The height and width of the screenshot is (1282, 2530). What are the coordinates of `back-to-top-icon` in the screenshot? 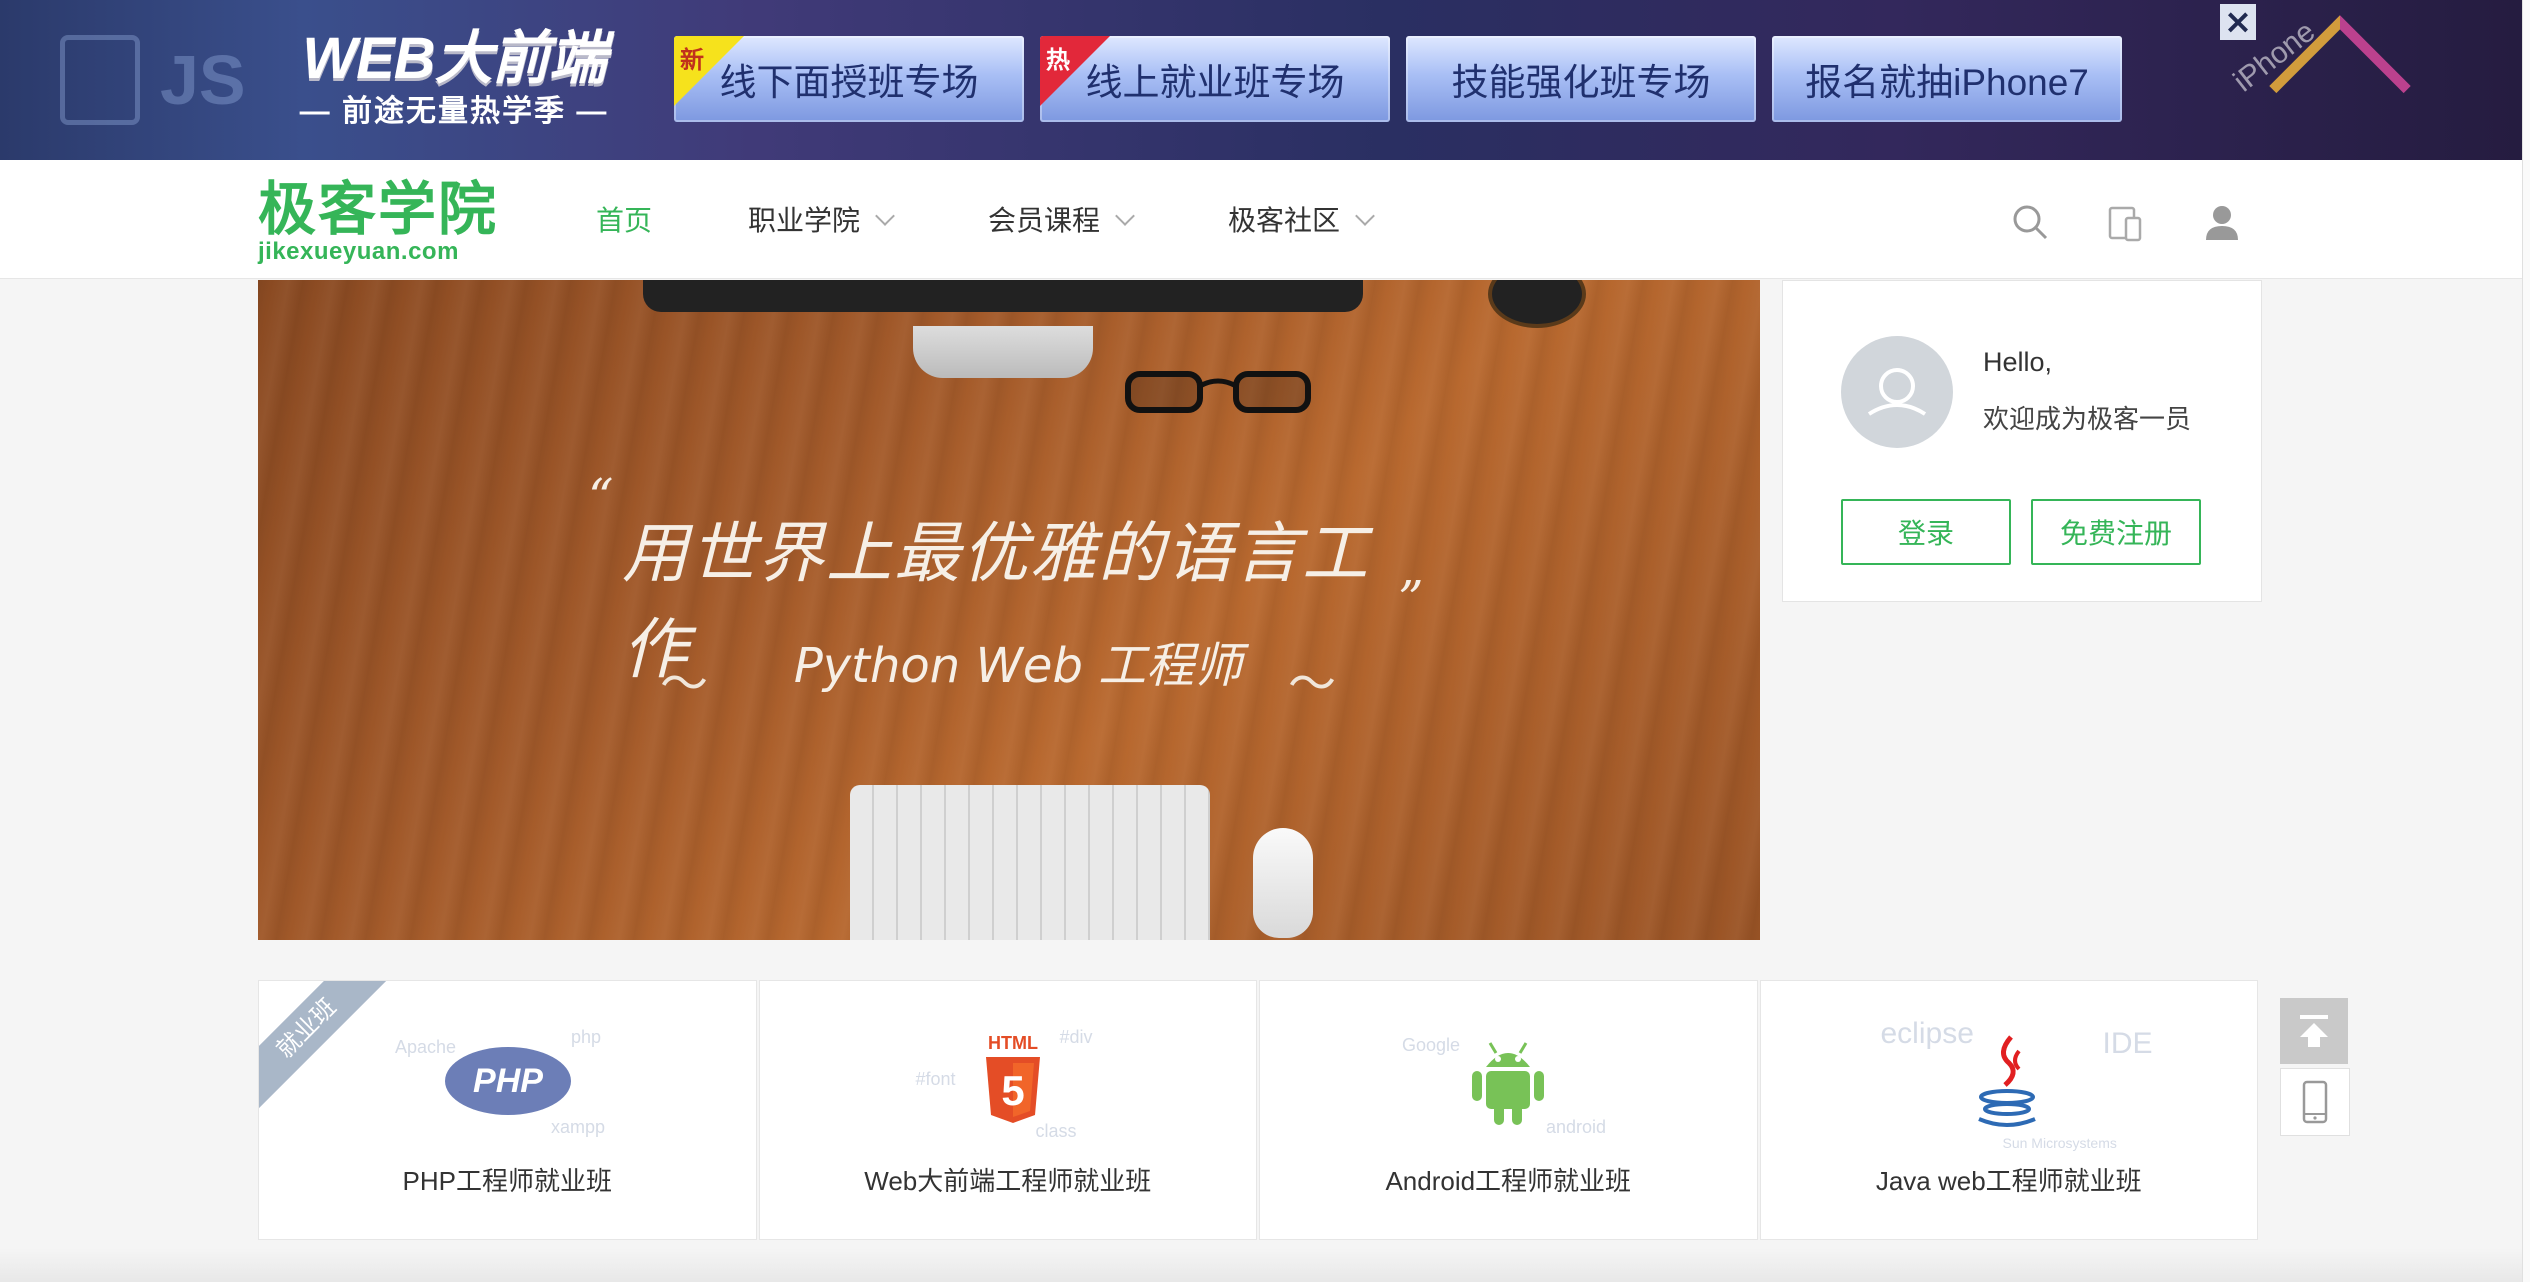 It's located at (2314, 1031).